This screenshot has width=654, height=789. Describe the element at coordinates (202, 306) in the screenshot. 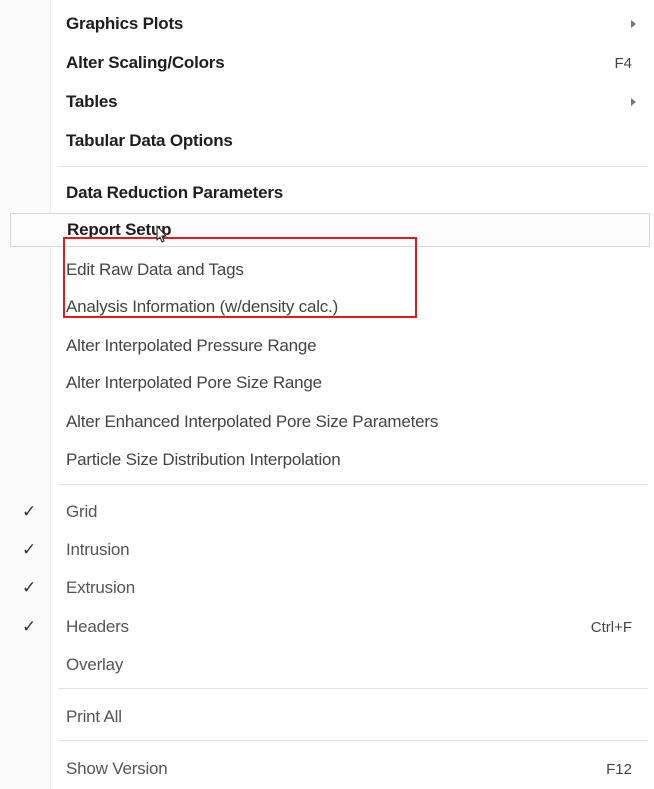

I see `menu-item-label: Analysis Information (w/density calc.)` at that location.